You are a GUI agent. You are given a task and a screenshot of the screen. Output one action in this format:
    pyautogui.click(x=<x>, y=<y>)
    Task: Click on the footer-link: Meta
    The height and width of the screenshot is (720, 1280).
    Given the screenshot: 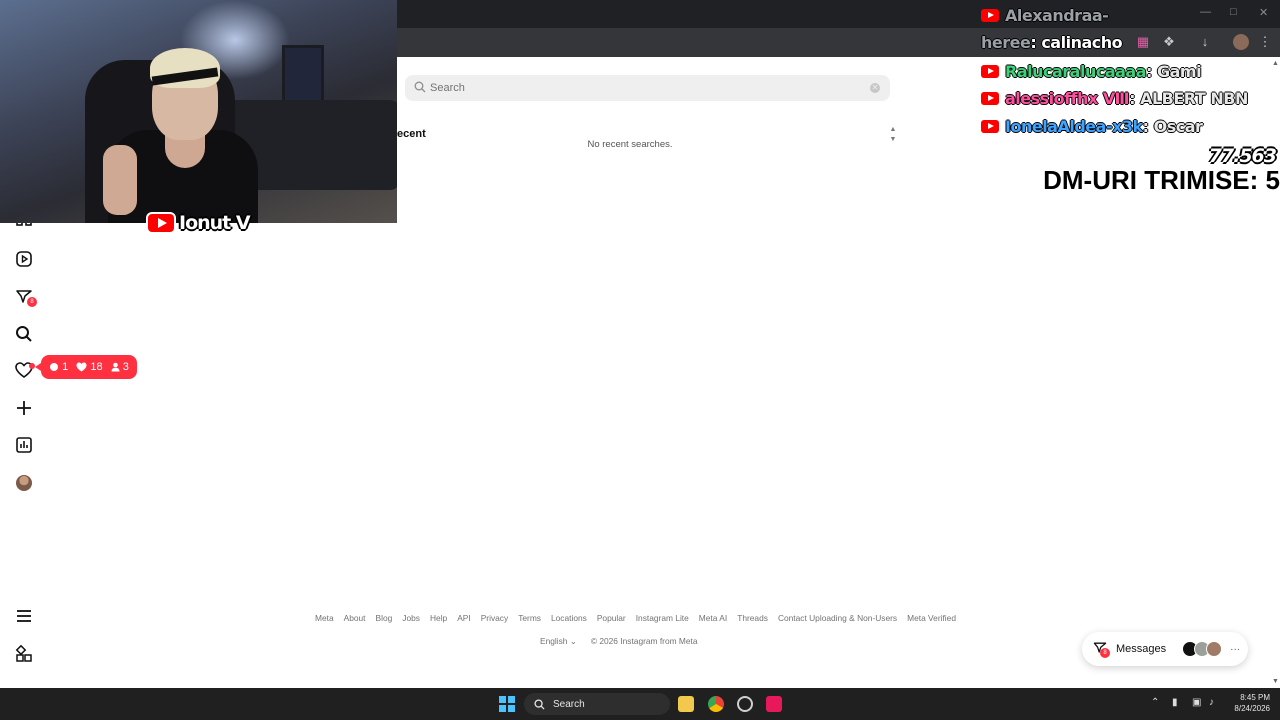 What is the action you would take?
    pyautogui.click(x=324, y=618)
    